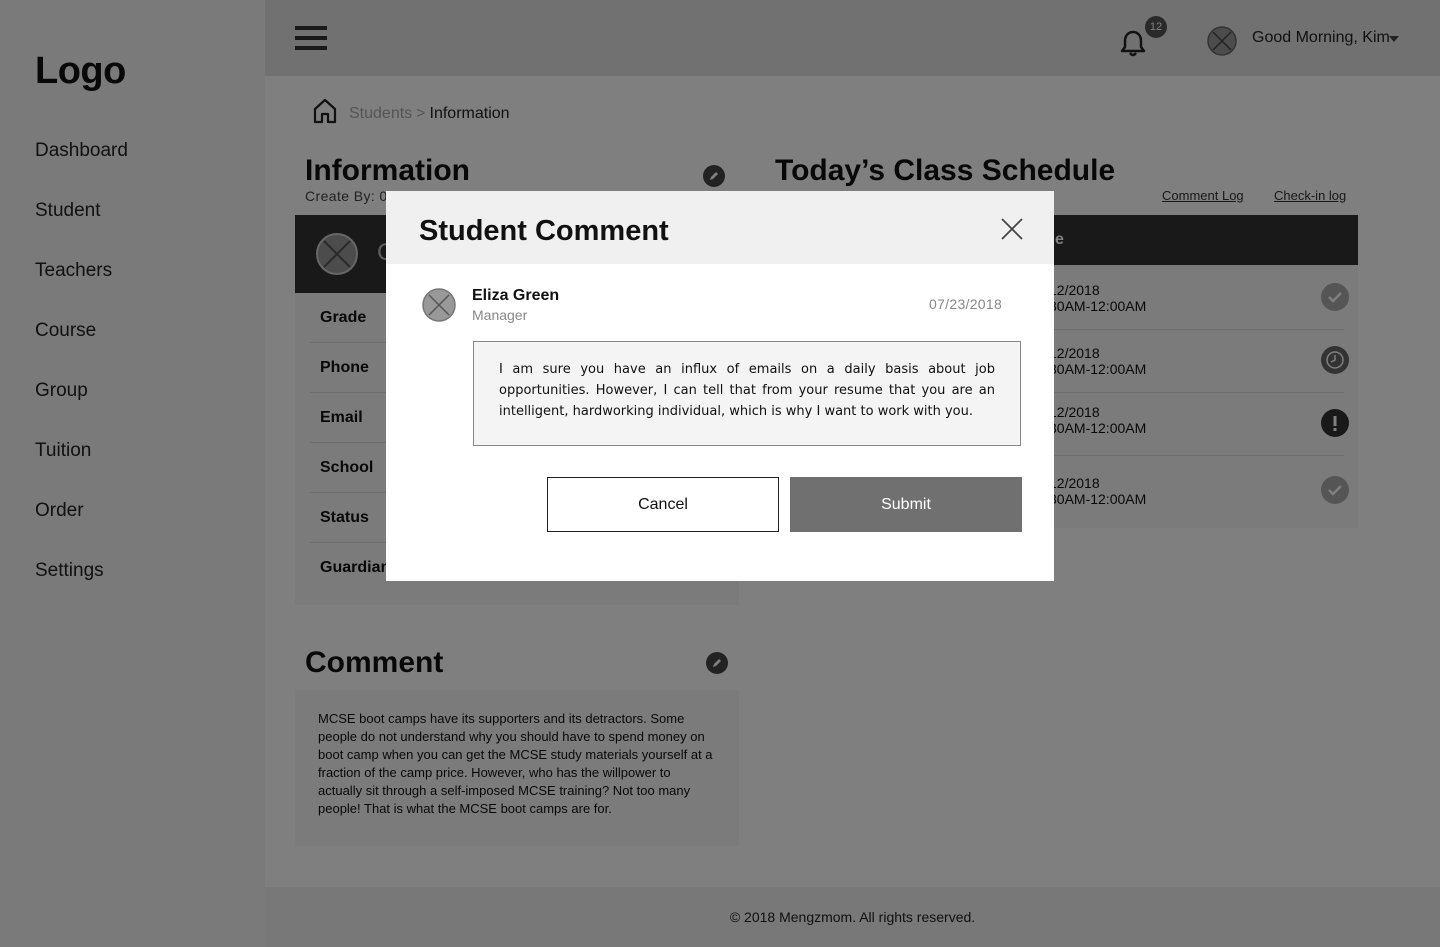  What do you see at coordinates (516, 295) in the screenshot?
I see `commenter-name: Eliza Green` at bounding box center [516, 295].